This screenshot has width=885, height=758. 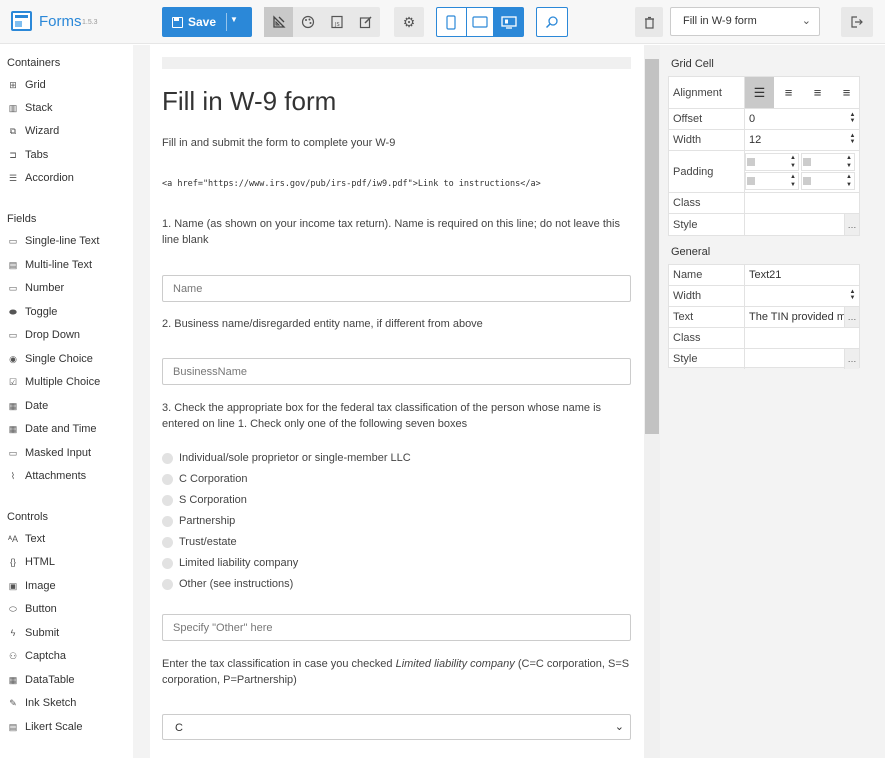 I want to click on toolbox-item-wizard: ⧉ Wizard, so click(x=33, y=131).